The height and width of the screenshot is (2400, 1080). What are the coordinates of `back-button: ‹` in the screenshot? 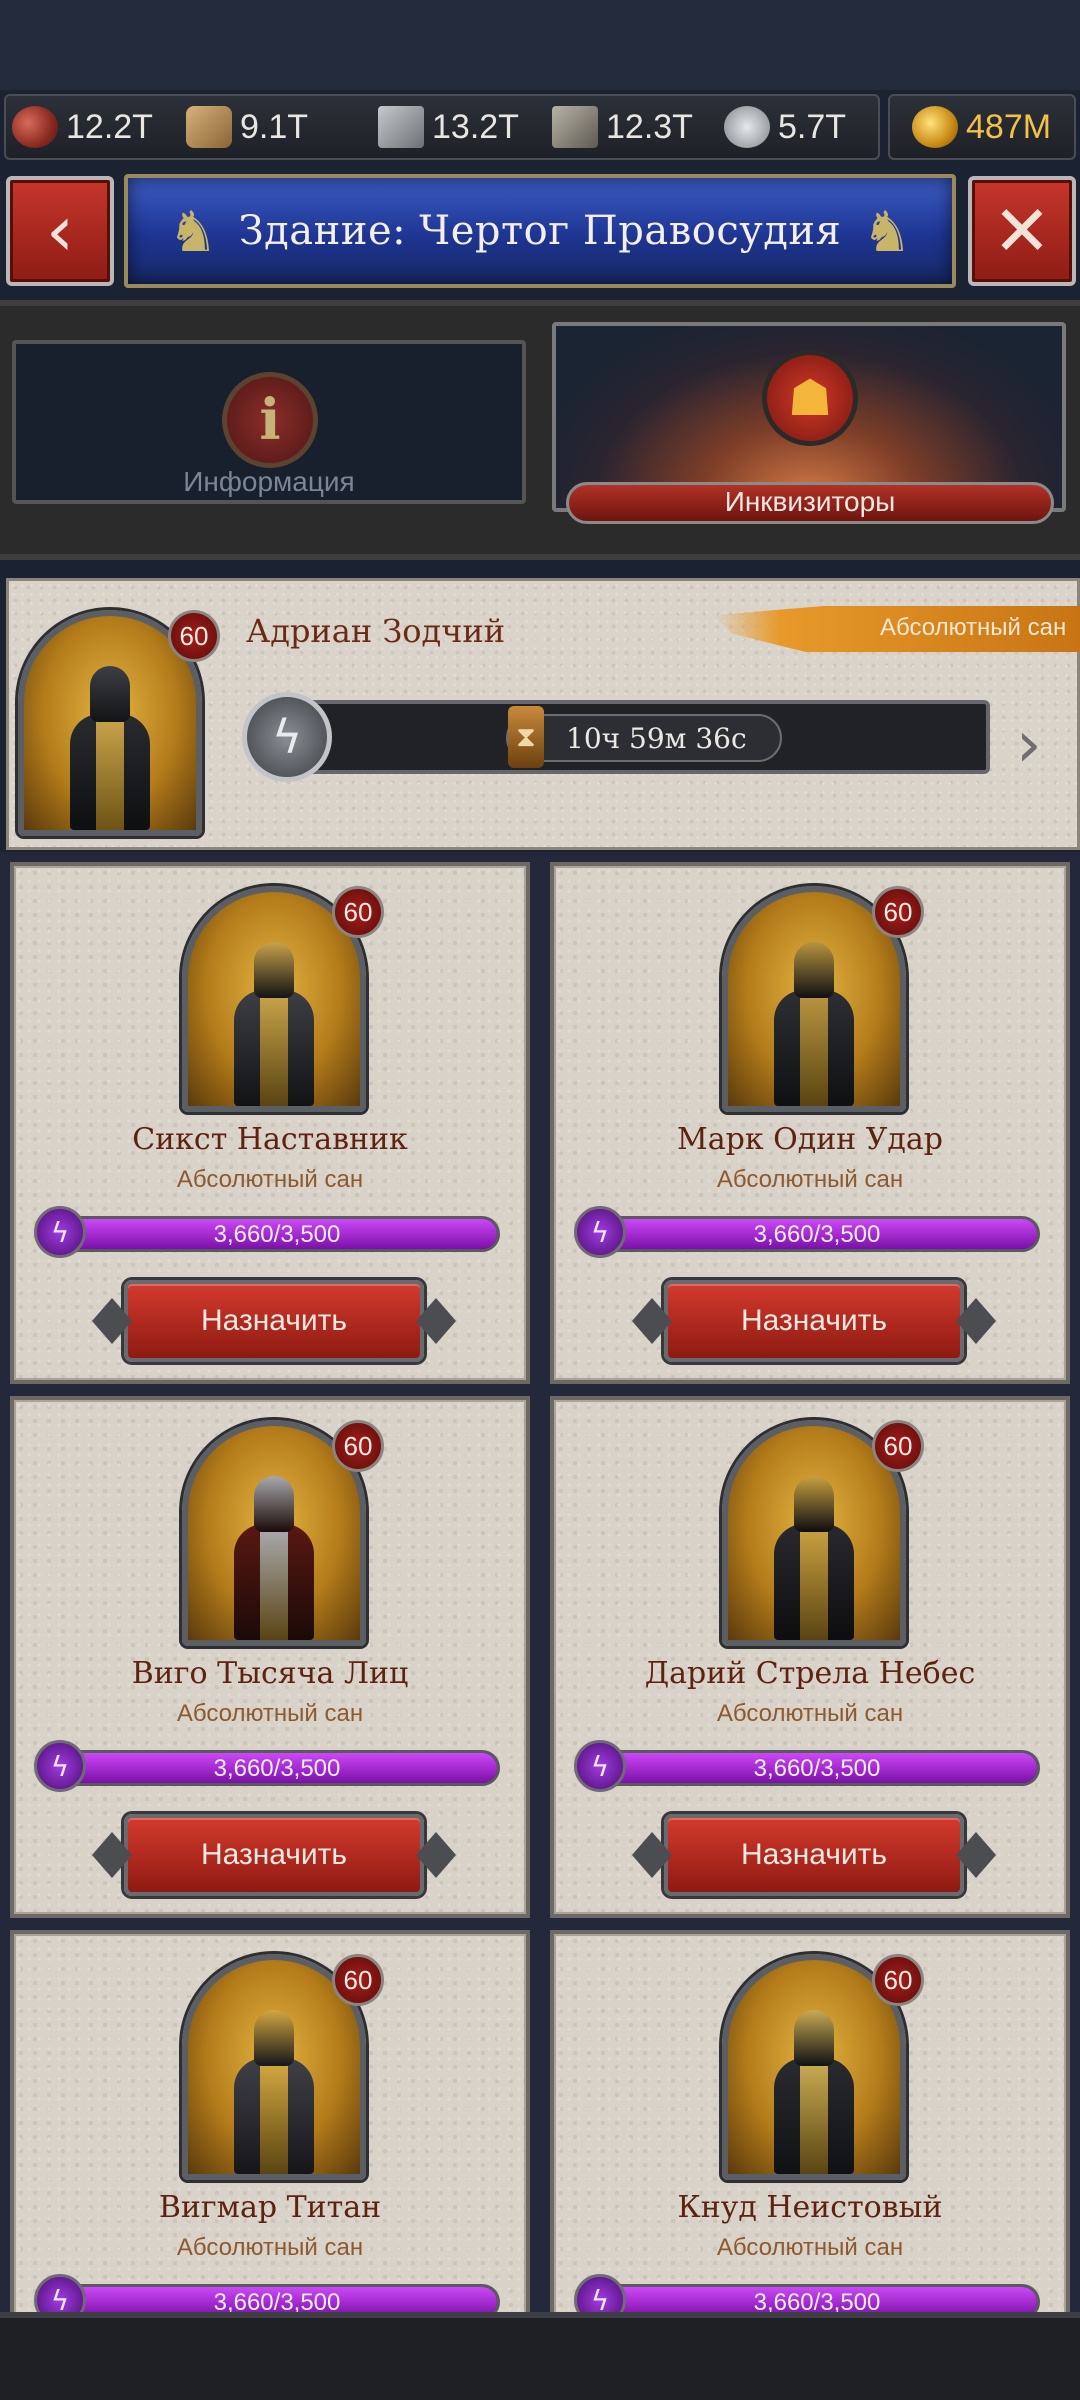 It's located at (60, 231).